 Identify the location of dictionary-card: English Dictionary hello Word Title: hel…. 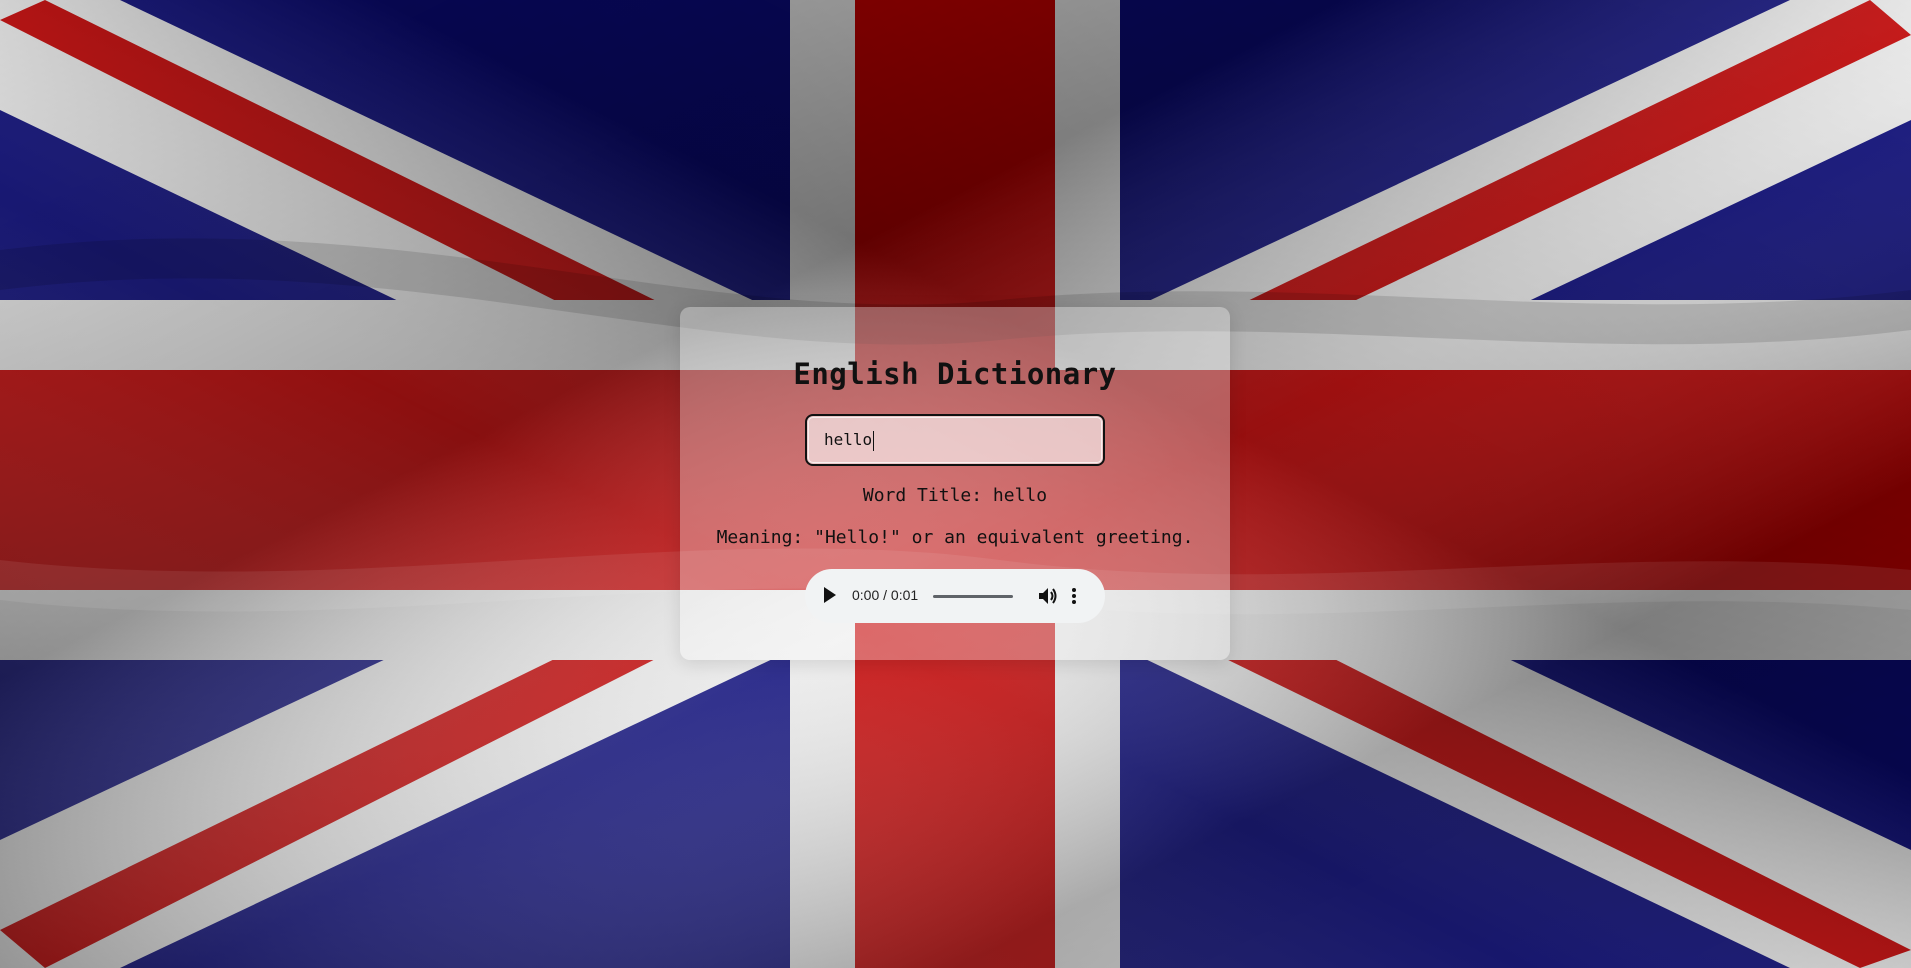
(955, 483).